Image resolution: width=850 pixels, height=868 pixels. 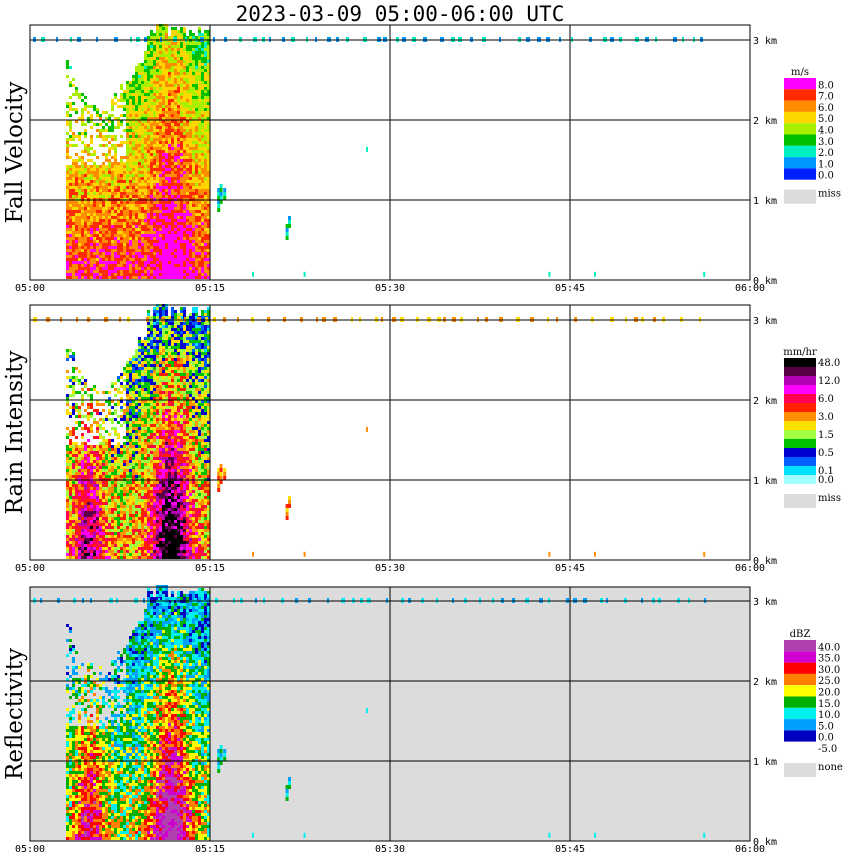 I want to click on scattered-echo, so click(x=221, y=190).